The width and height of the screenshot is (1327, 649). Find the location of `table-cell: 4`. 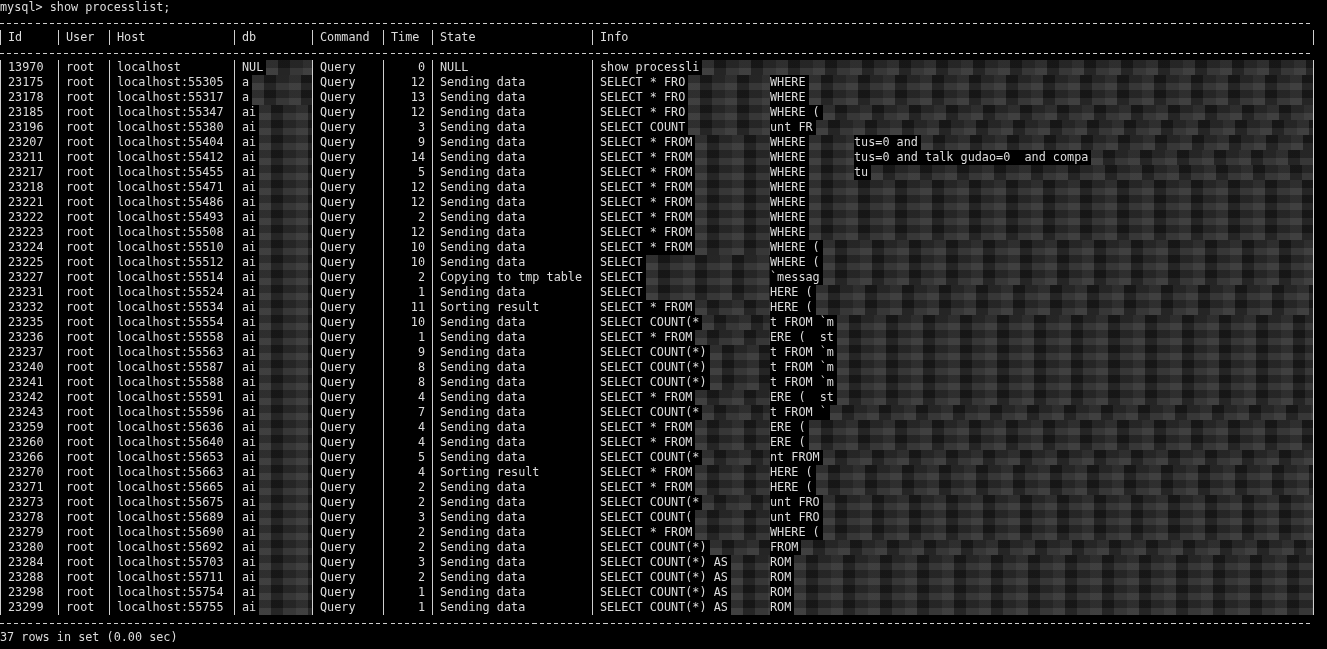

table-cell: 4 is located at coordinates (407, 427).